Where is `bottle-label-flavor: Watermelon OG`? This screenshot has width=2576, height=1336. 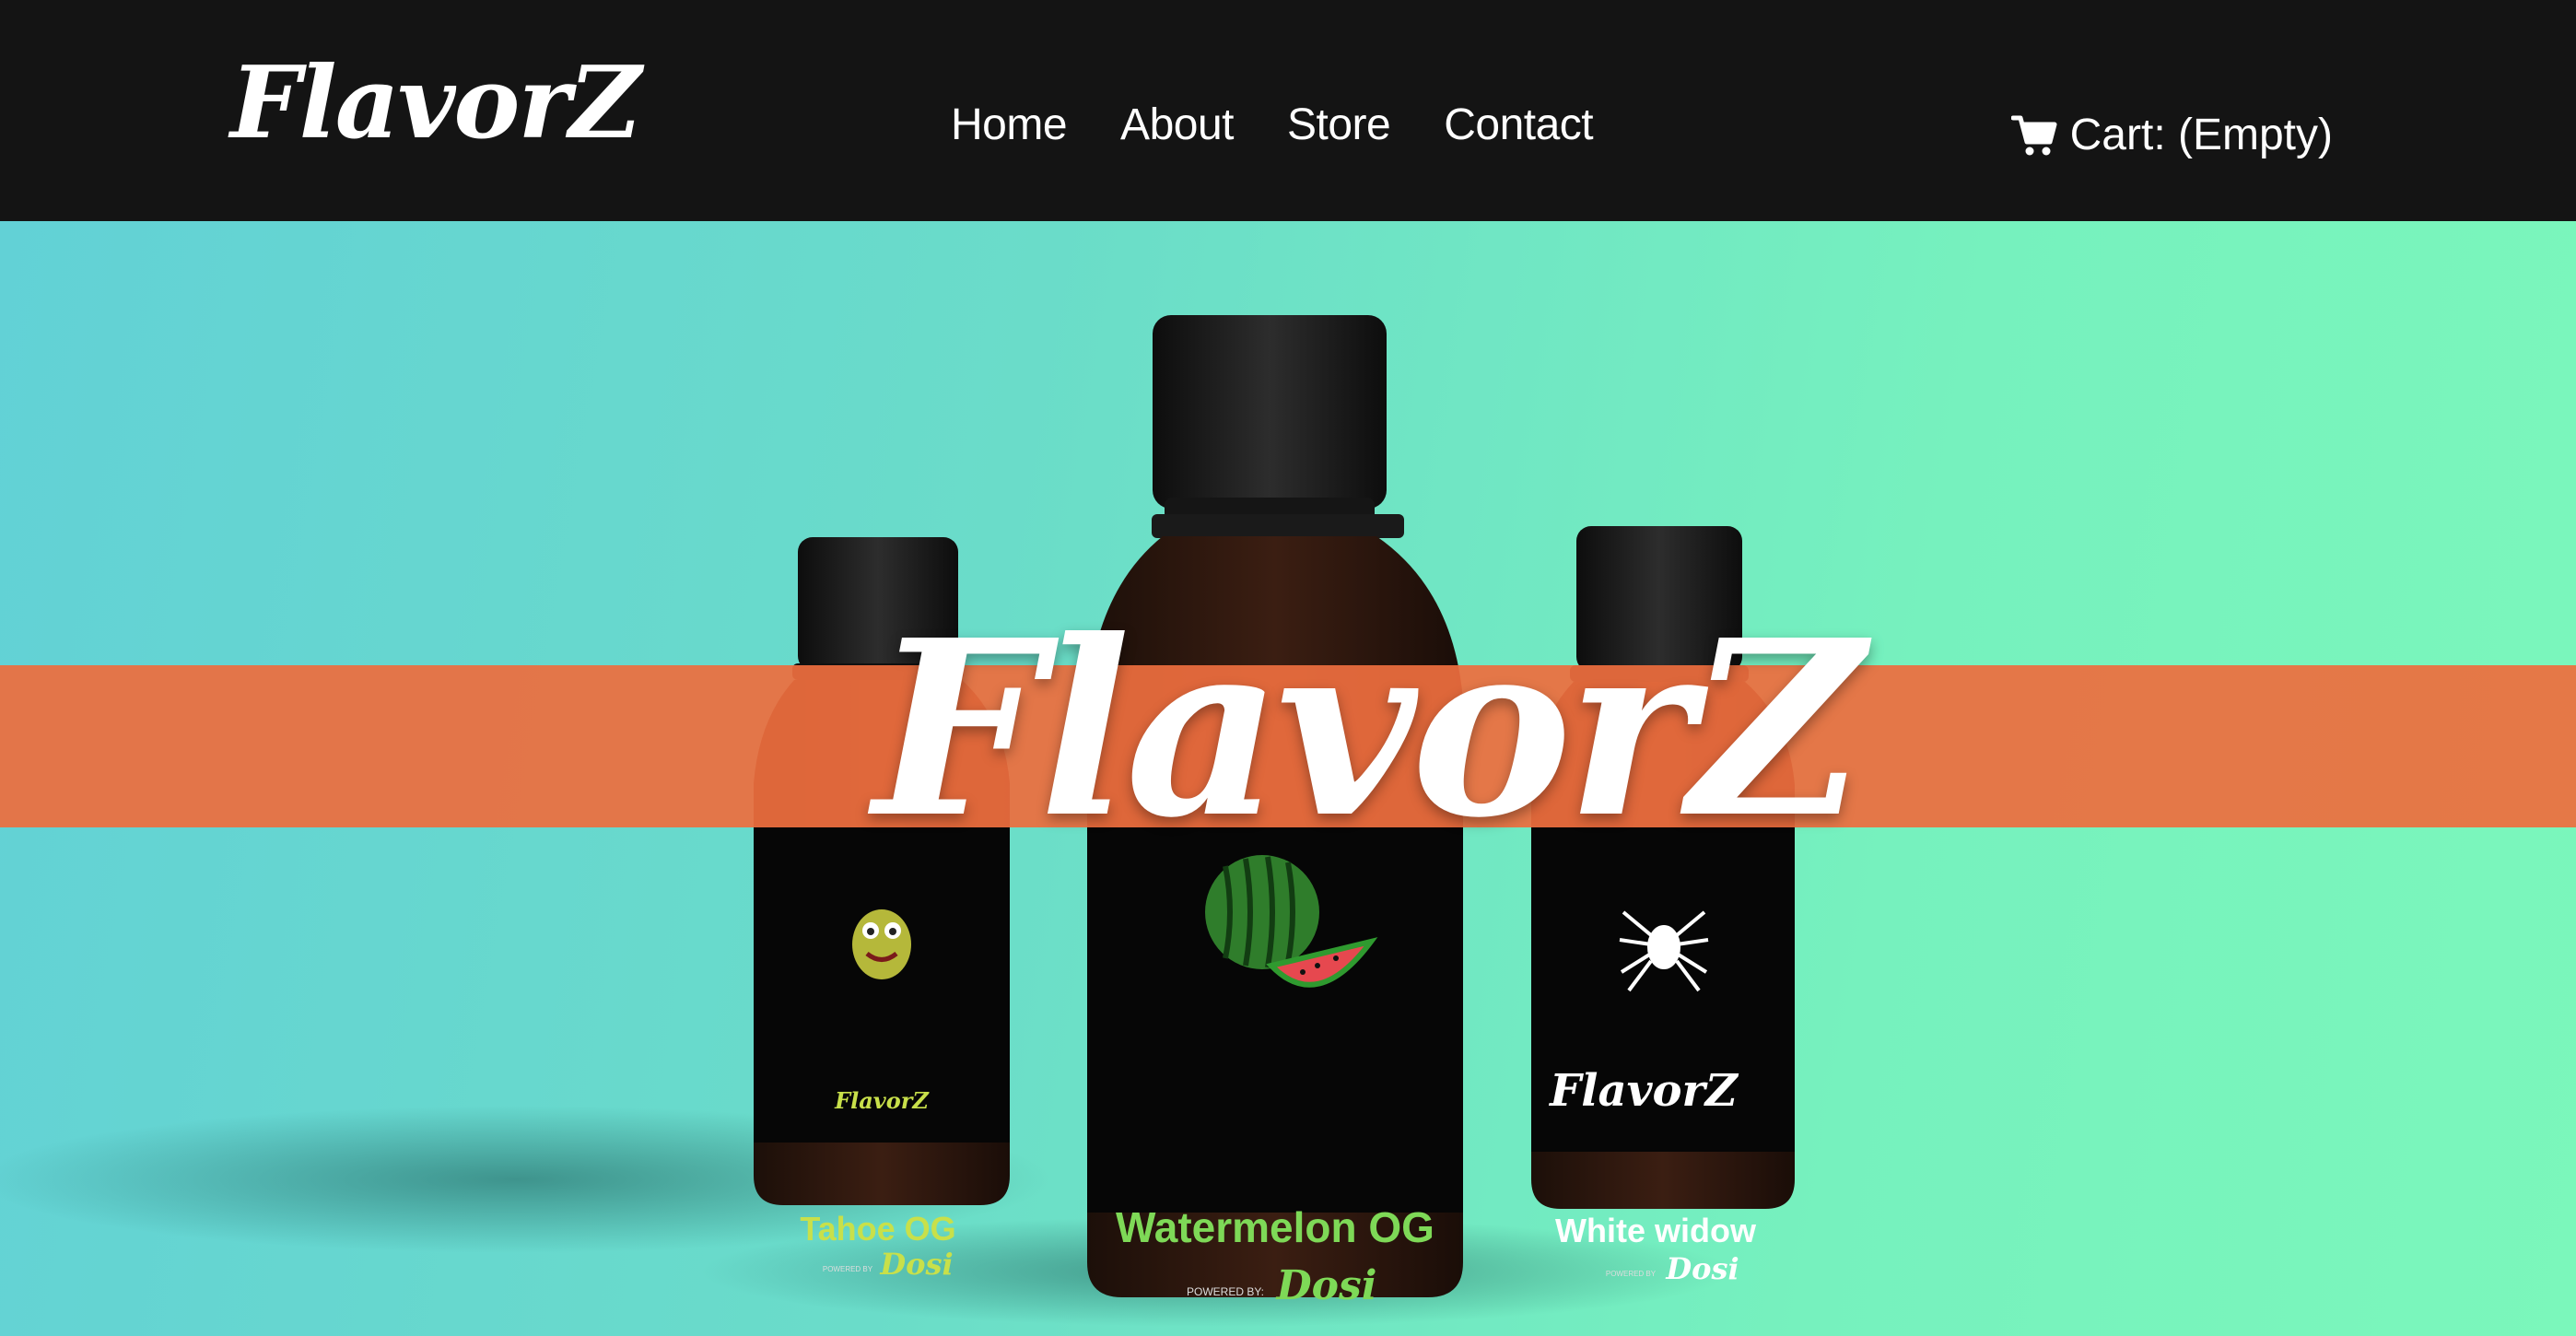 bottle-label-flavor: Watermelon OG is located at coordinates (1275, 1227).